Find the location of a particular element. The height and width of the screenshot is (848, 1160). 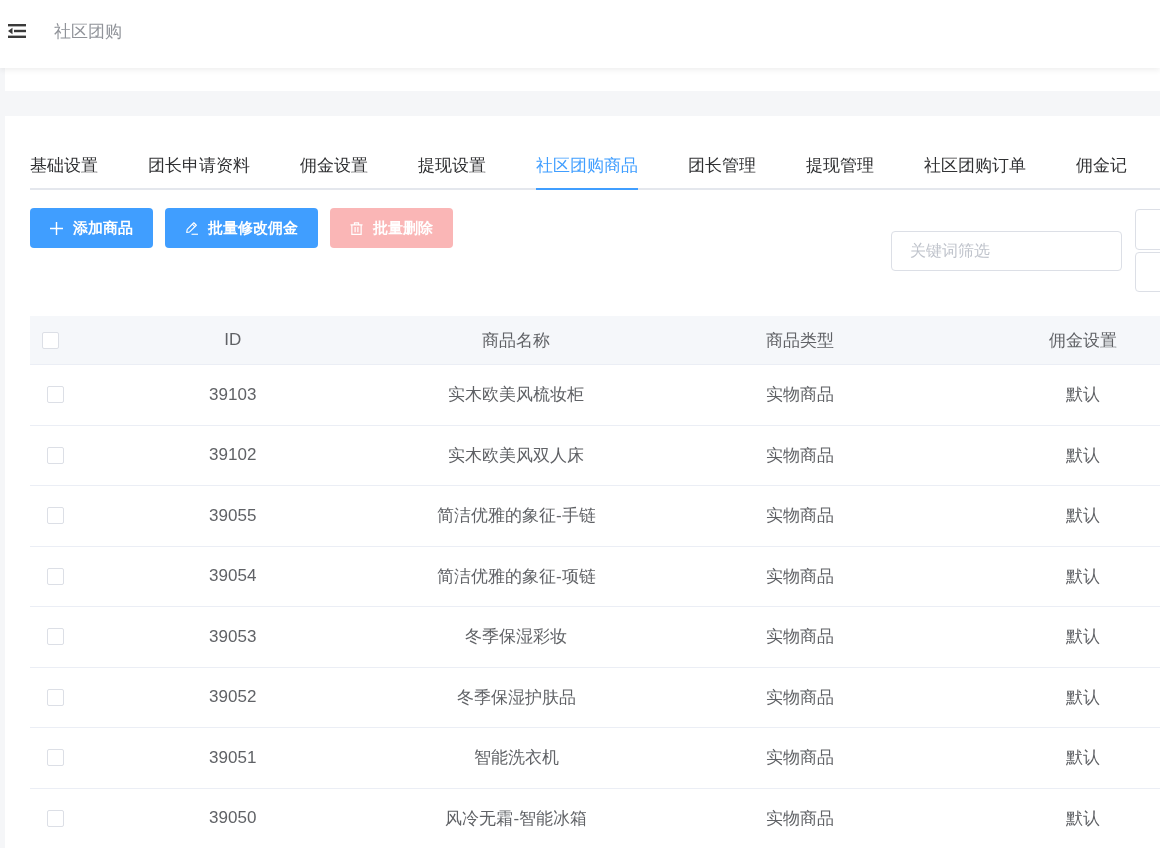

tab: 佣金设置 is located at coordinates (334, 166).